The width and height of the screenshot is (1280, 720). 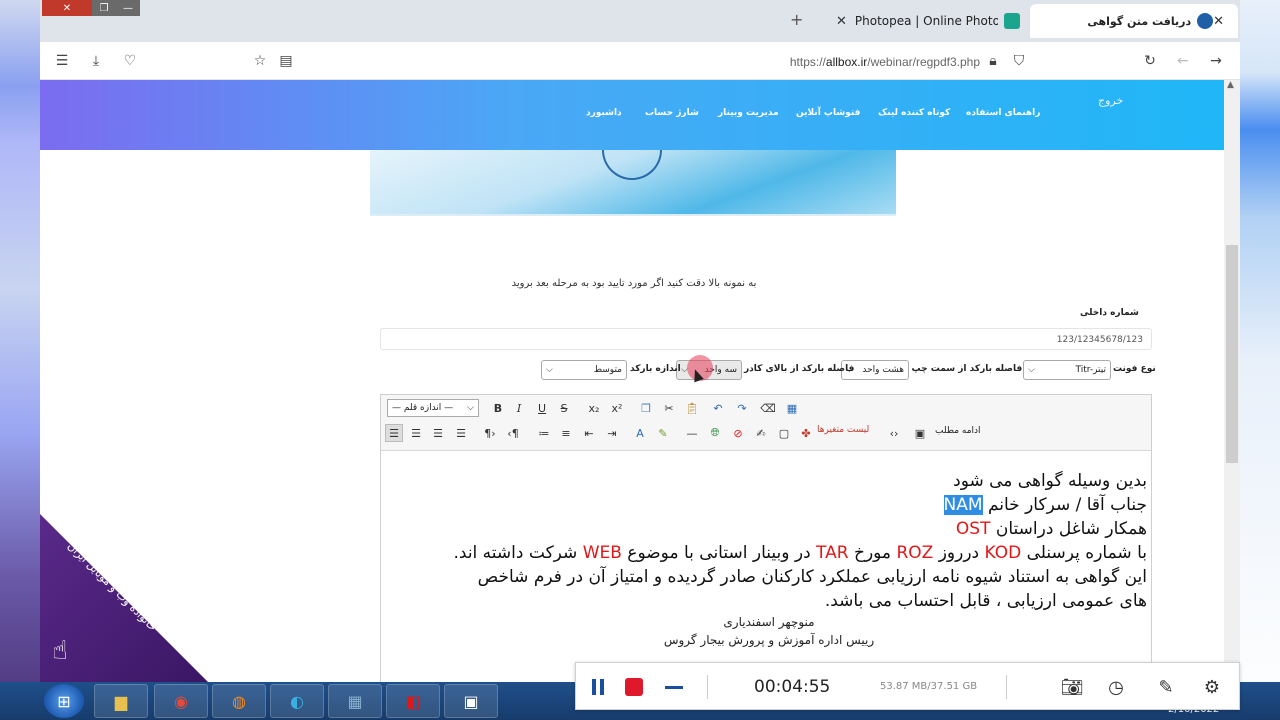 I want to click on edit-icon: ✍, so click(x=761, y=433).